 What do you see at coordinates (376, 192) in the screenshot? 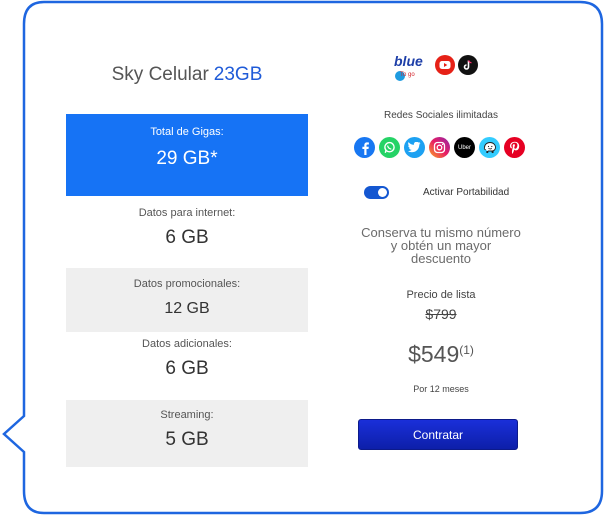
I see `portabilidad-toggle` at bounding box center [376, 192].